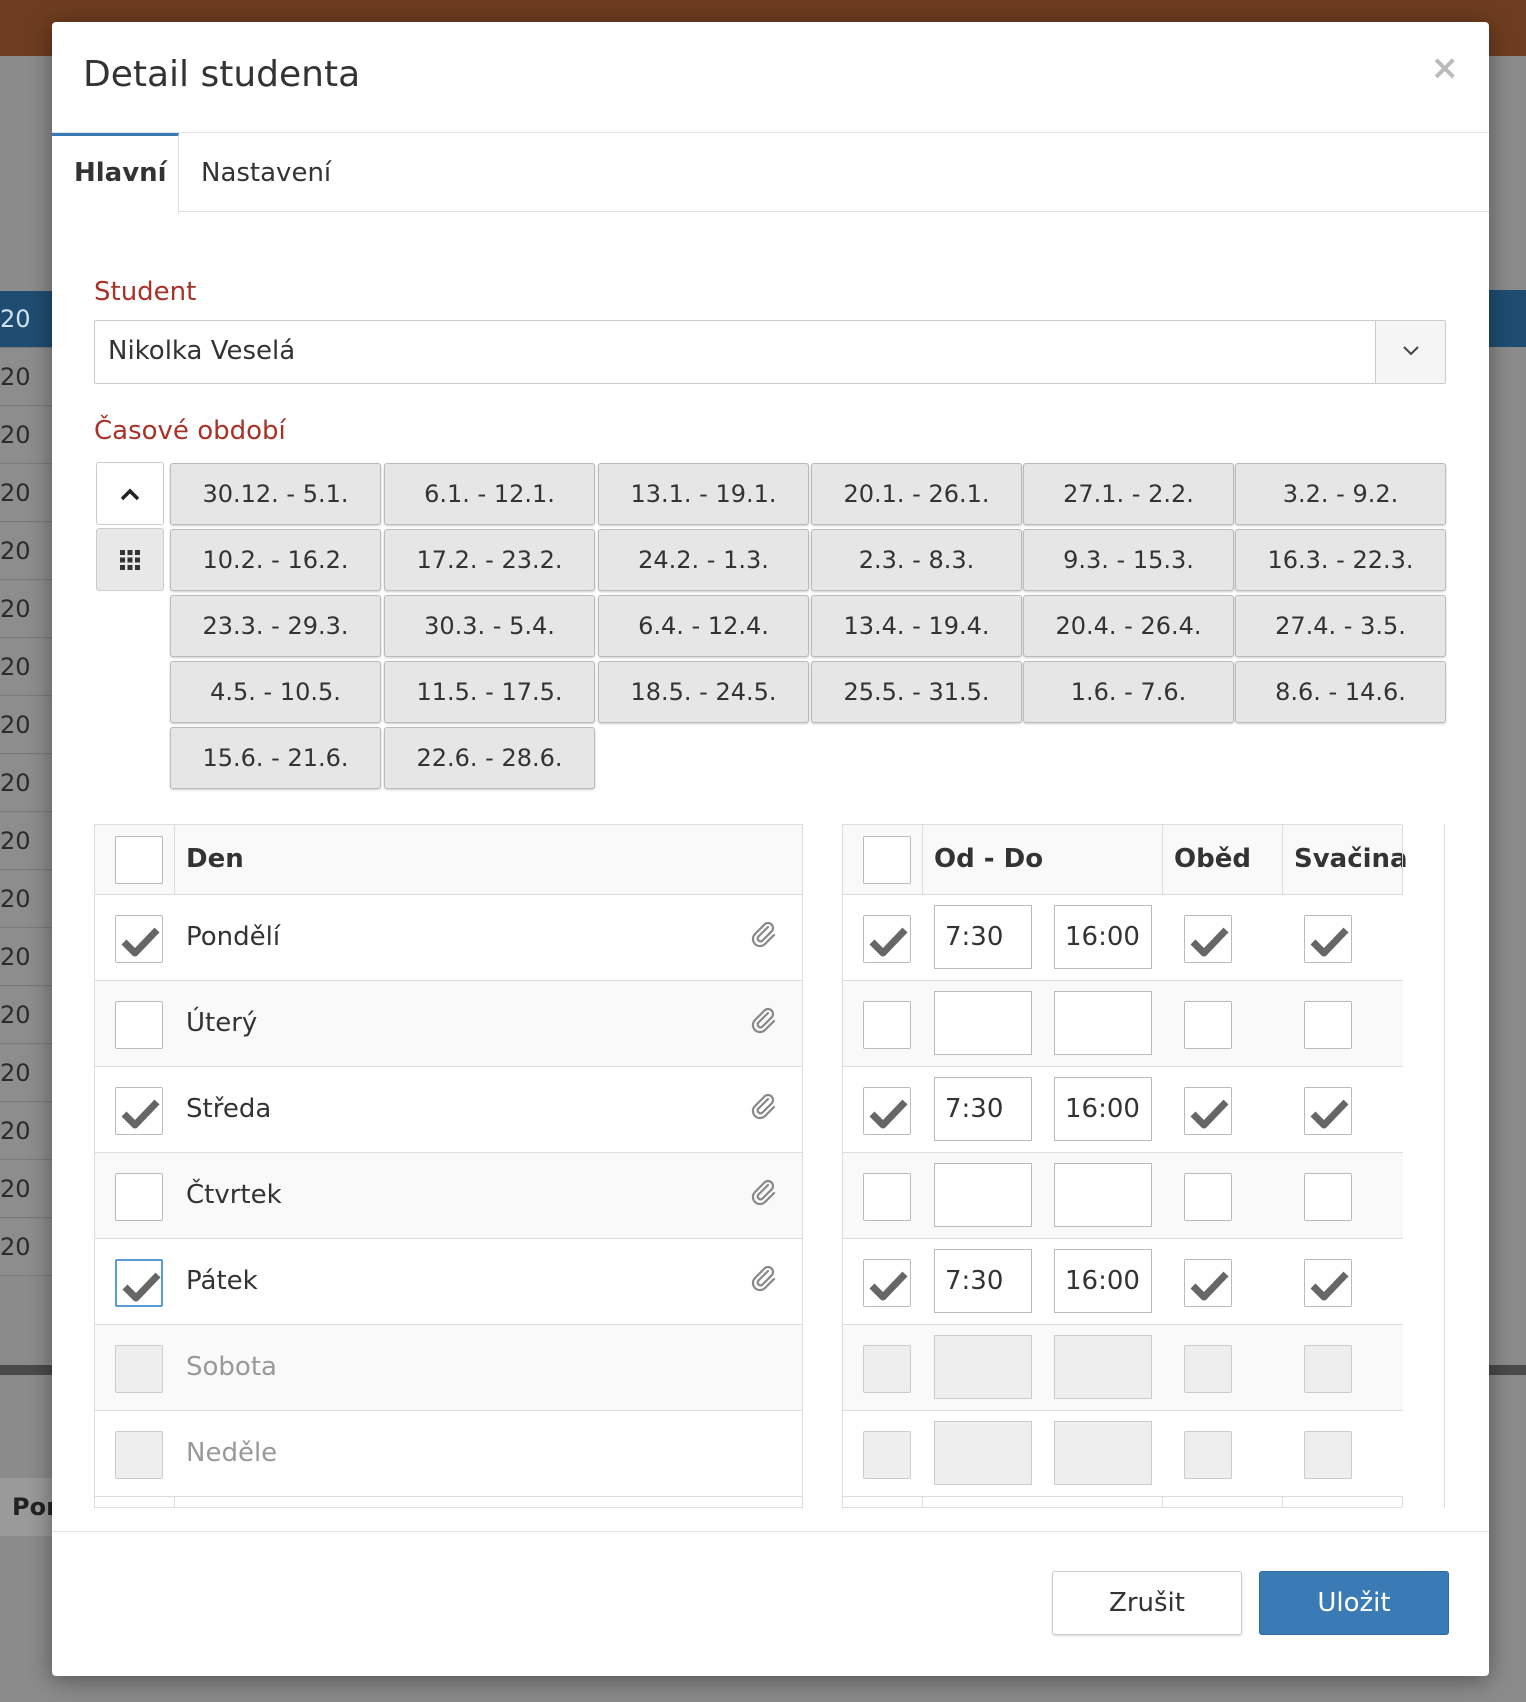  I want to click on tab-settings: Nastavení, so click(266, 173).